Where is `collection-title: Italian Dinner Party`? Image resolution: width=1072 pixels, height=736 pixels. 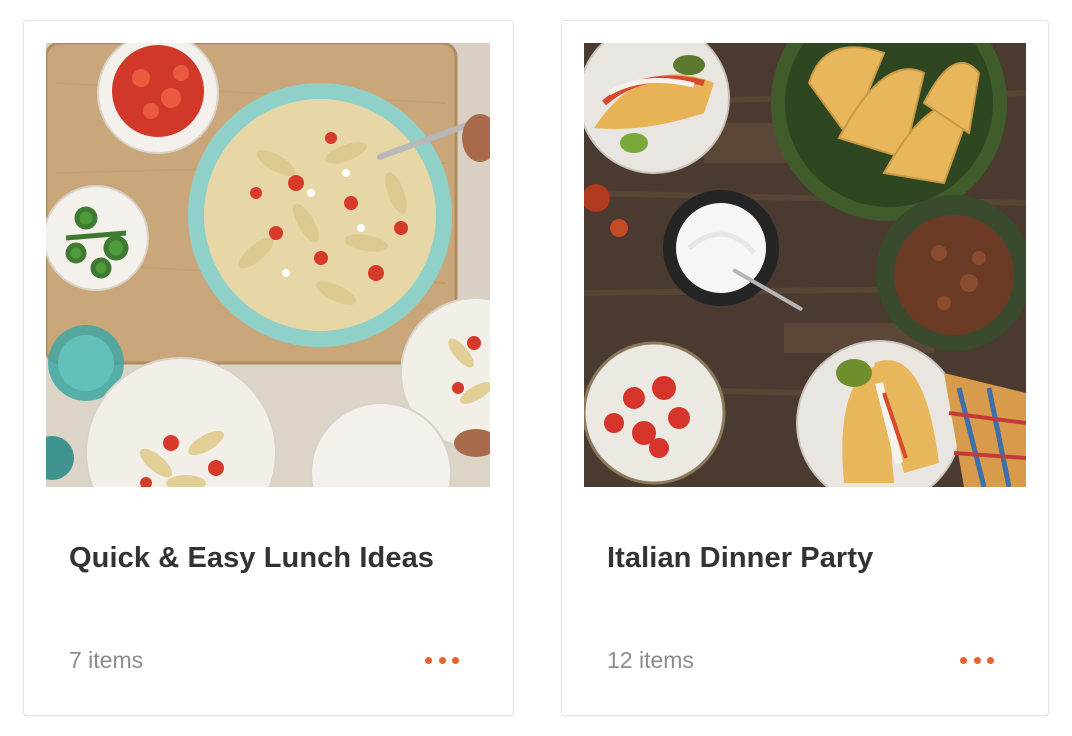
collection-title: Italian Dinner Party is located at coordinates (740, 558).